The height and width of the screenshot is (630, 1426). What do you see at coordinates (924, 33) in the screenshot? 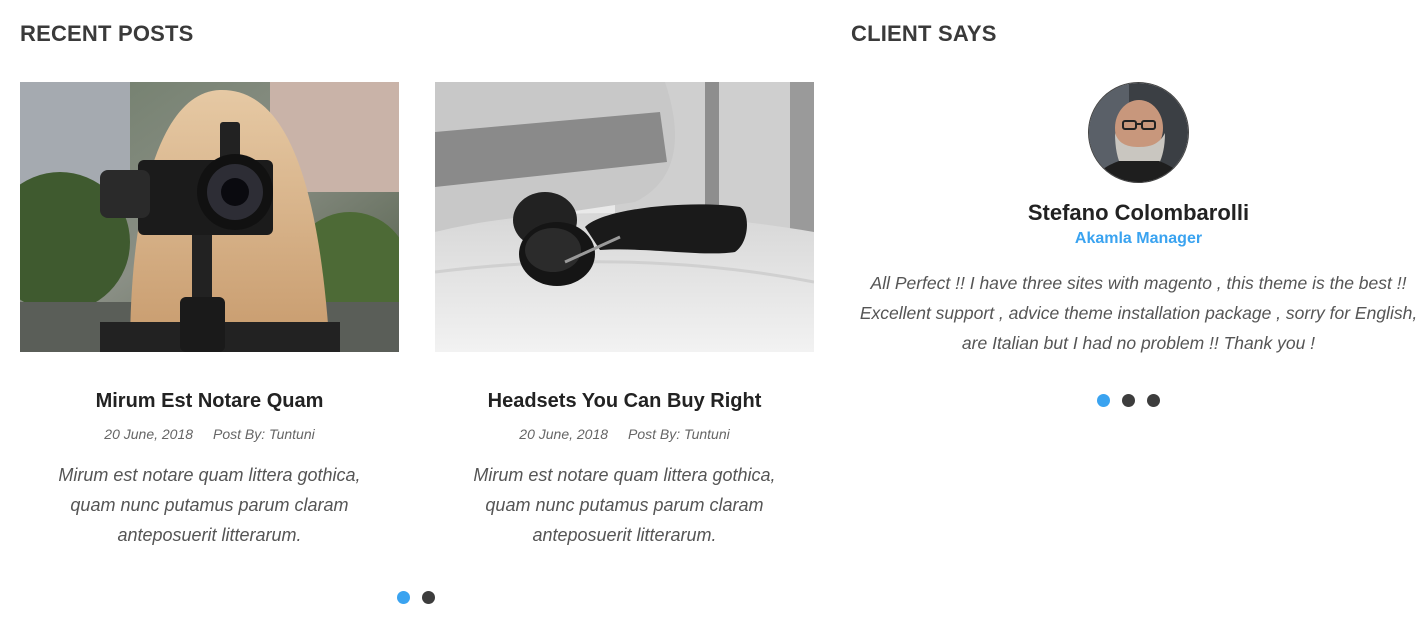
I see `client-says-heading: CLIENT SAYS` at bounding box center [924, 33].